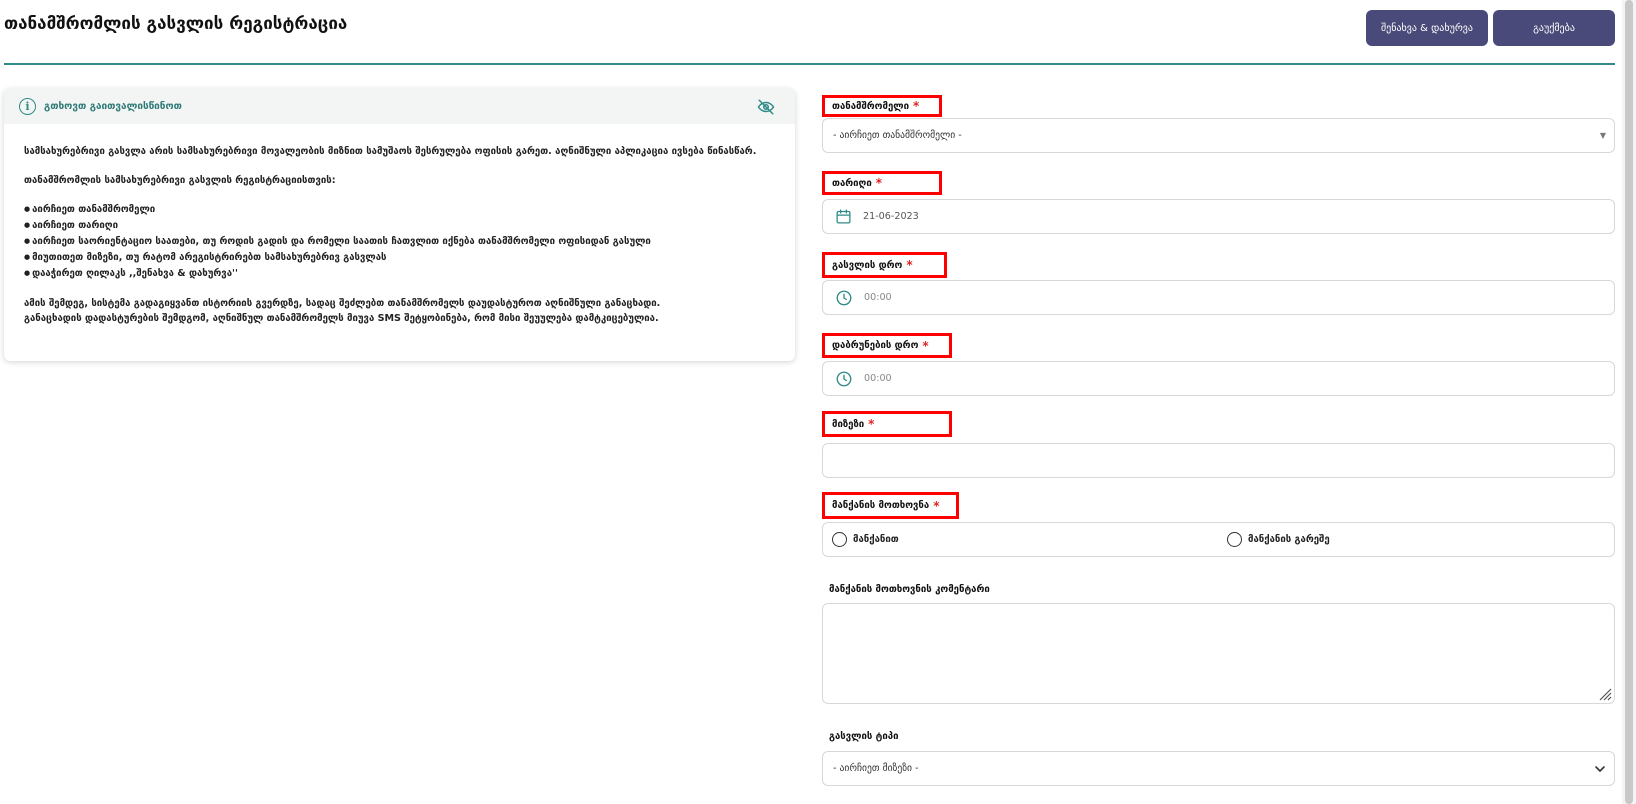 The height and width of the screenshot is (804, 1636). What do you see at coordinates (887, 424) in the screenshot?
I see `reason-label: მიზეზი *` at bounding box center [887, 424].